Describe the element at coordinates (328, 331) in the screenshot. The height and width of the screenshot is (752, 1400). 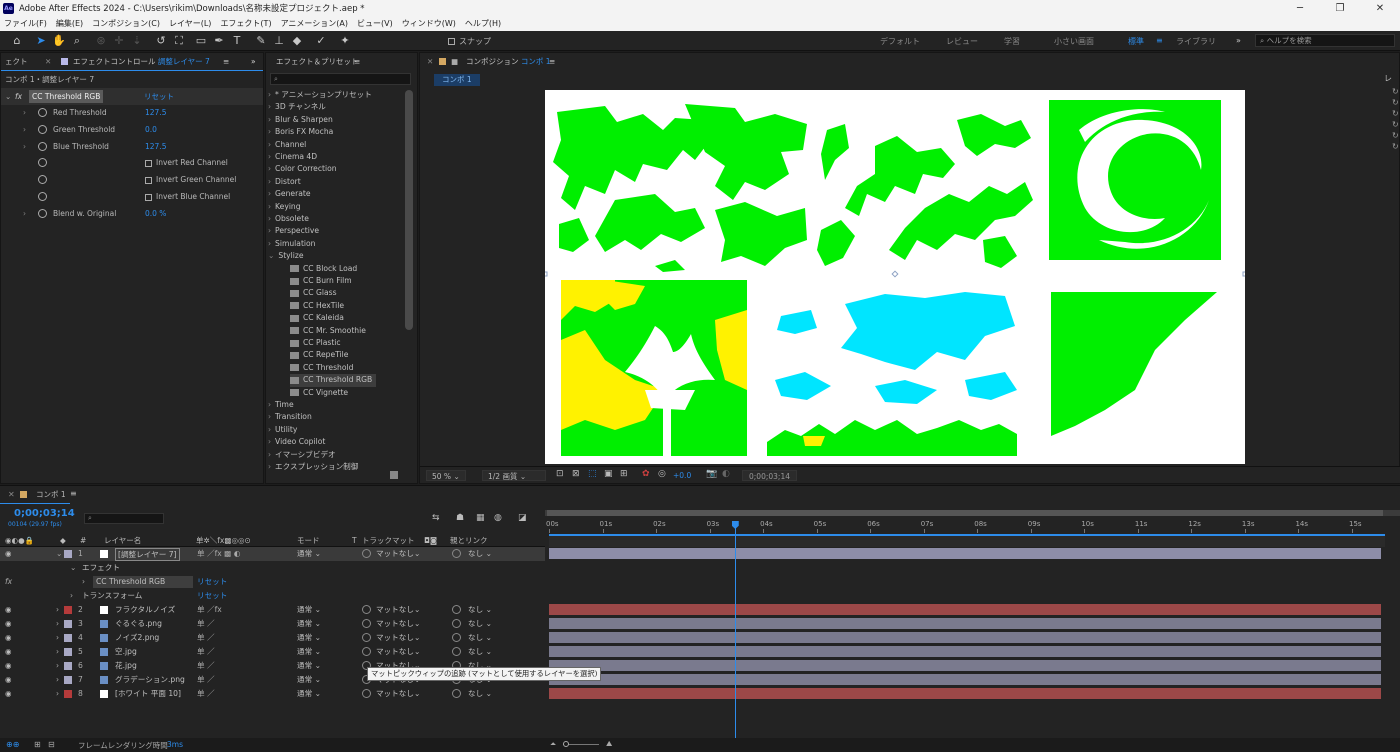
I see `effect-item: CC Mr. Smoothie` at that location.